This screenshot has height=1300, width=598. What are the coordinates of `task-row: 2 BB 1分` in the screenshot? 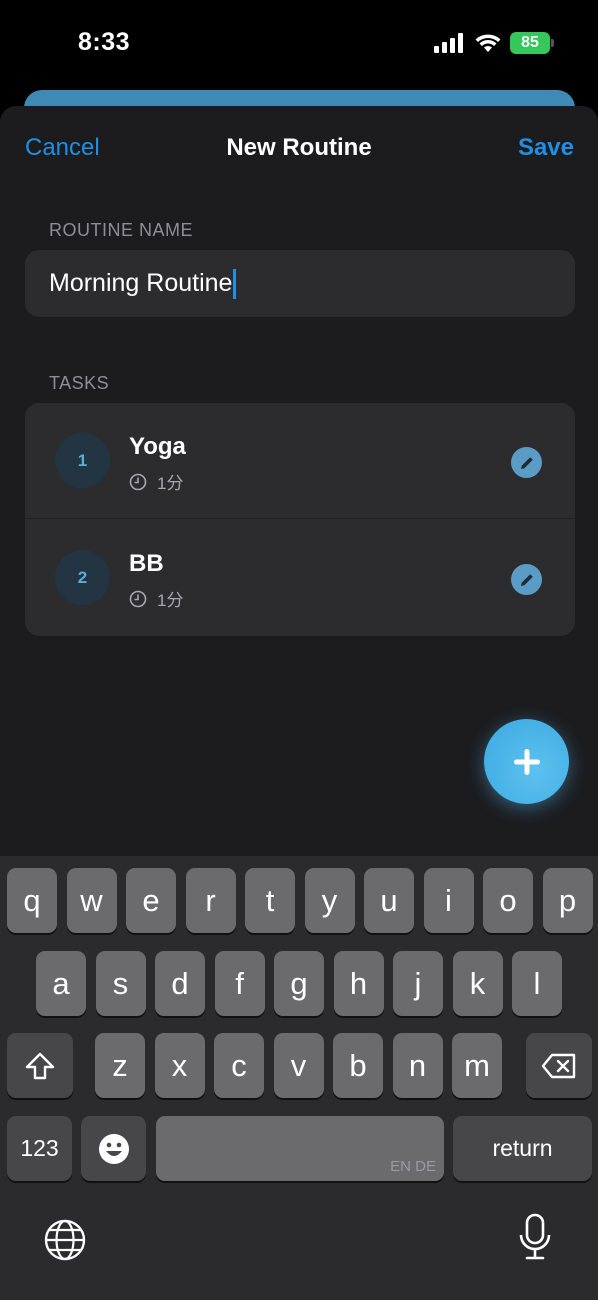 It's located at (300, 578).